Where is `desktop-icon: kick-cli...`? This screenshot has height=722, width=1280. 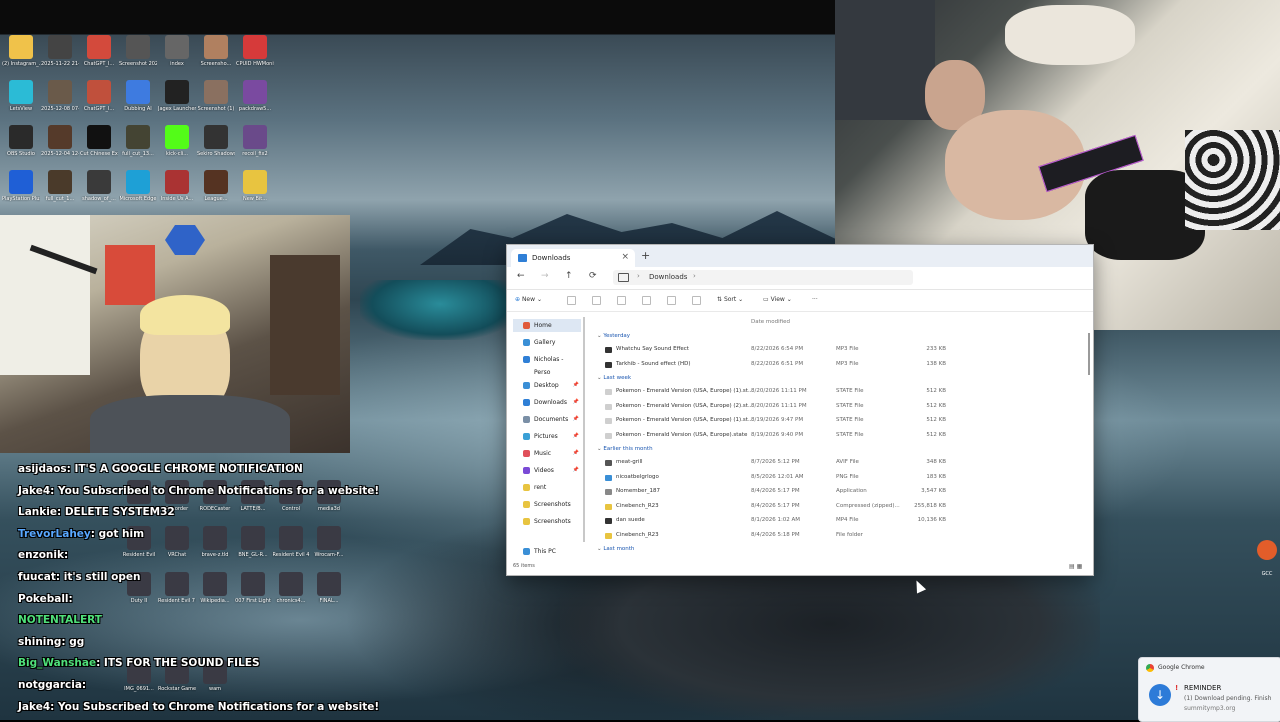 desktop-icon: kick-cli... is located at coordinates (177, 141).